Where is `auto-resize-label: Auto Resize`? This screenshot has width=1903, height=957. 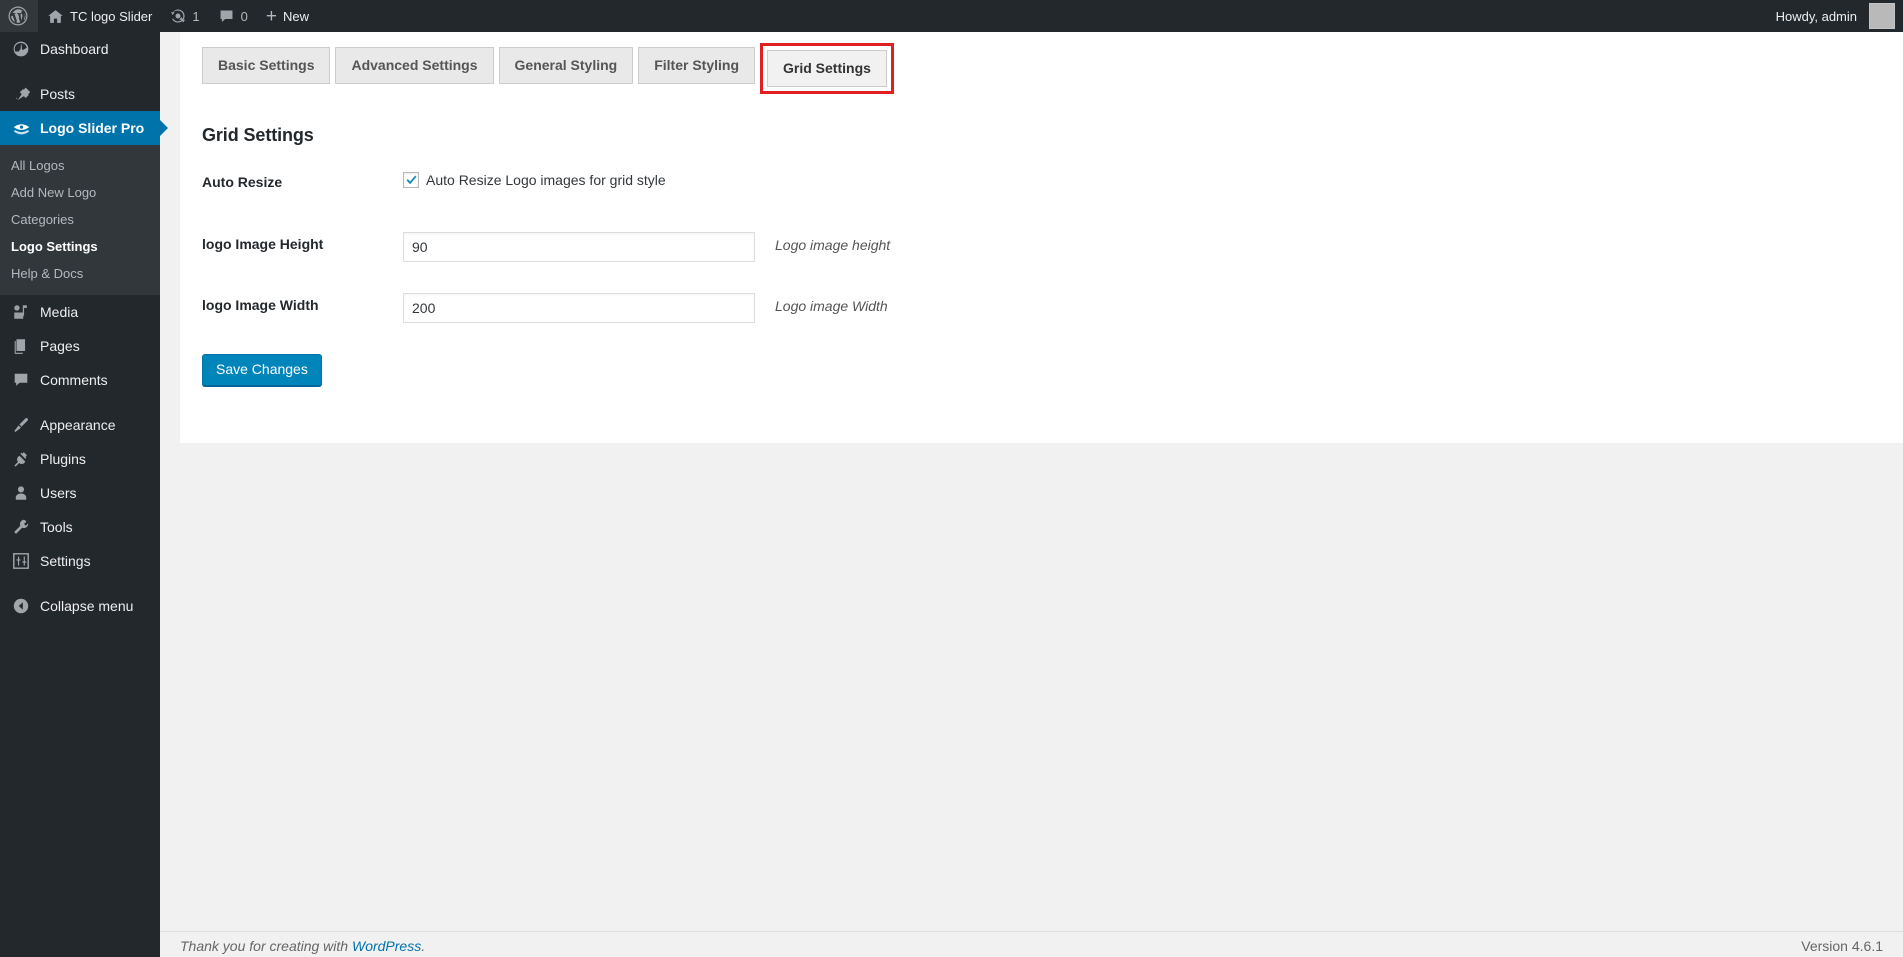 auto-resize-label: Auto Resize is located at coordinates (242, 182).